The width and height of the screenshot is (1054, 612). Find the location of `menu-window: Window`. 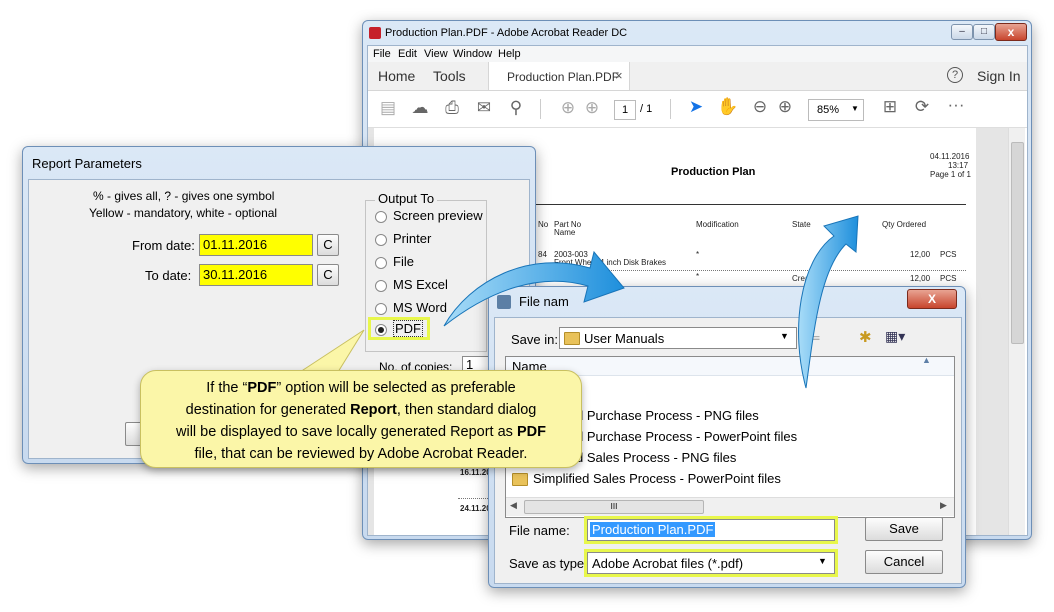

menu-window: Window is located at coordinates (472, 54).